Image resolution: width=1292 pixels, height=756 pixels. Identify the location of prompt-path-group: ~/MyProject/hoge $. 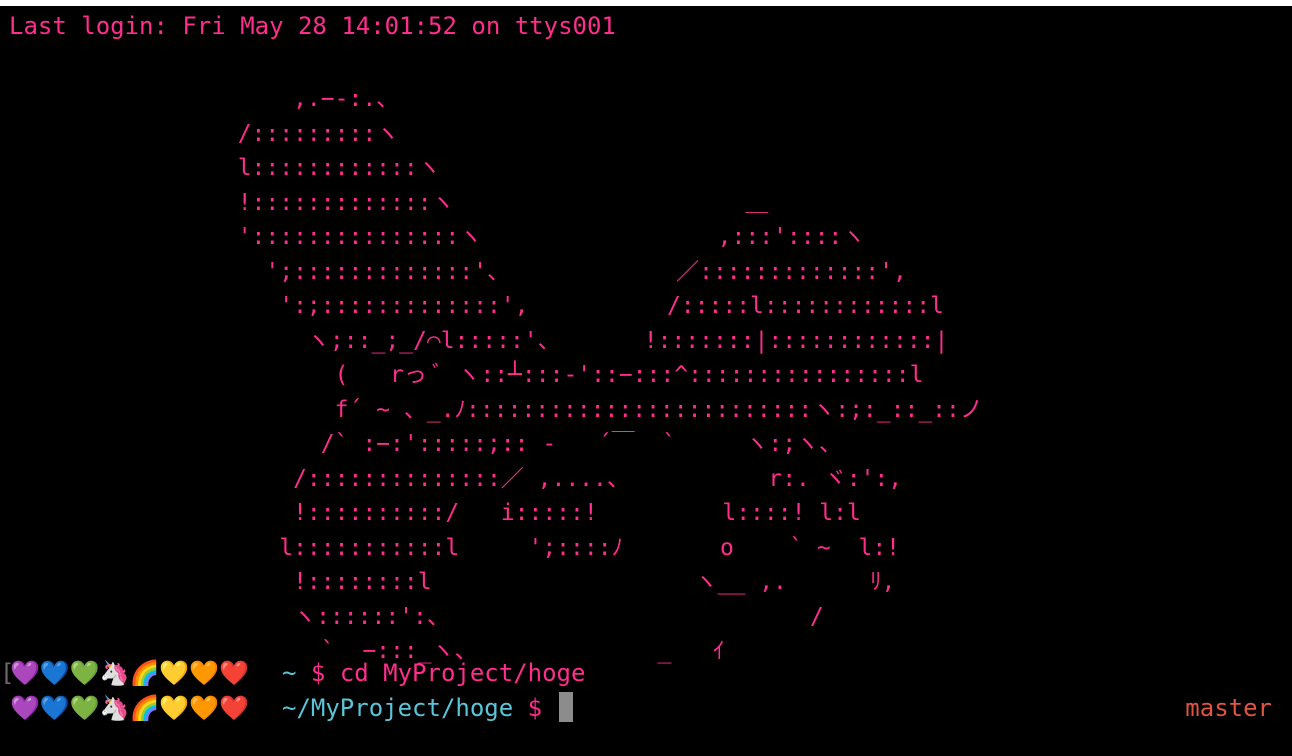
(427, 708).